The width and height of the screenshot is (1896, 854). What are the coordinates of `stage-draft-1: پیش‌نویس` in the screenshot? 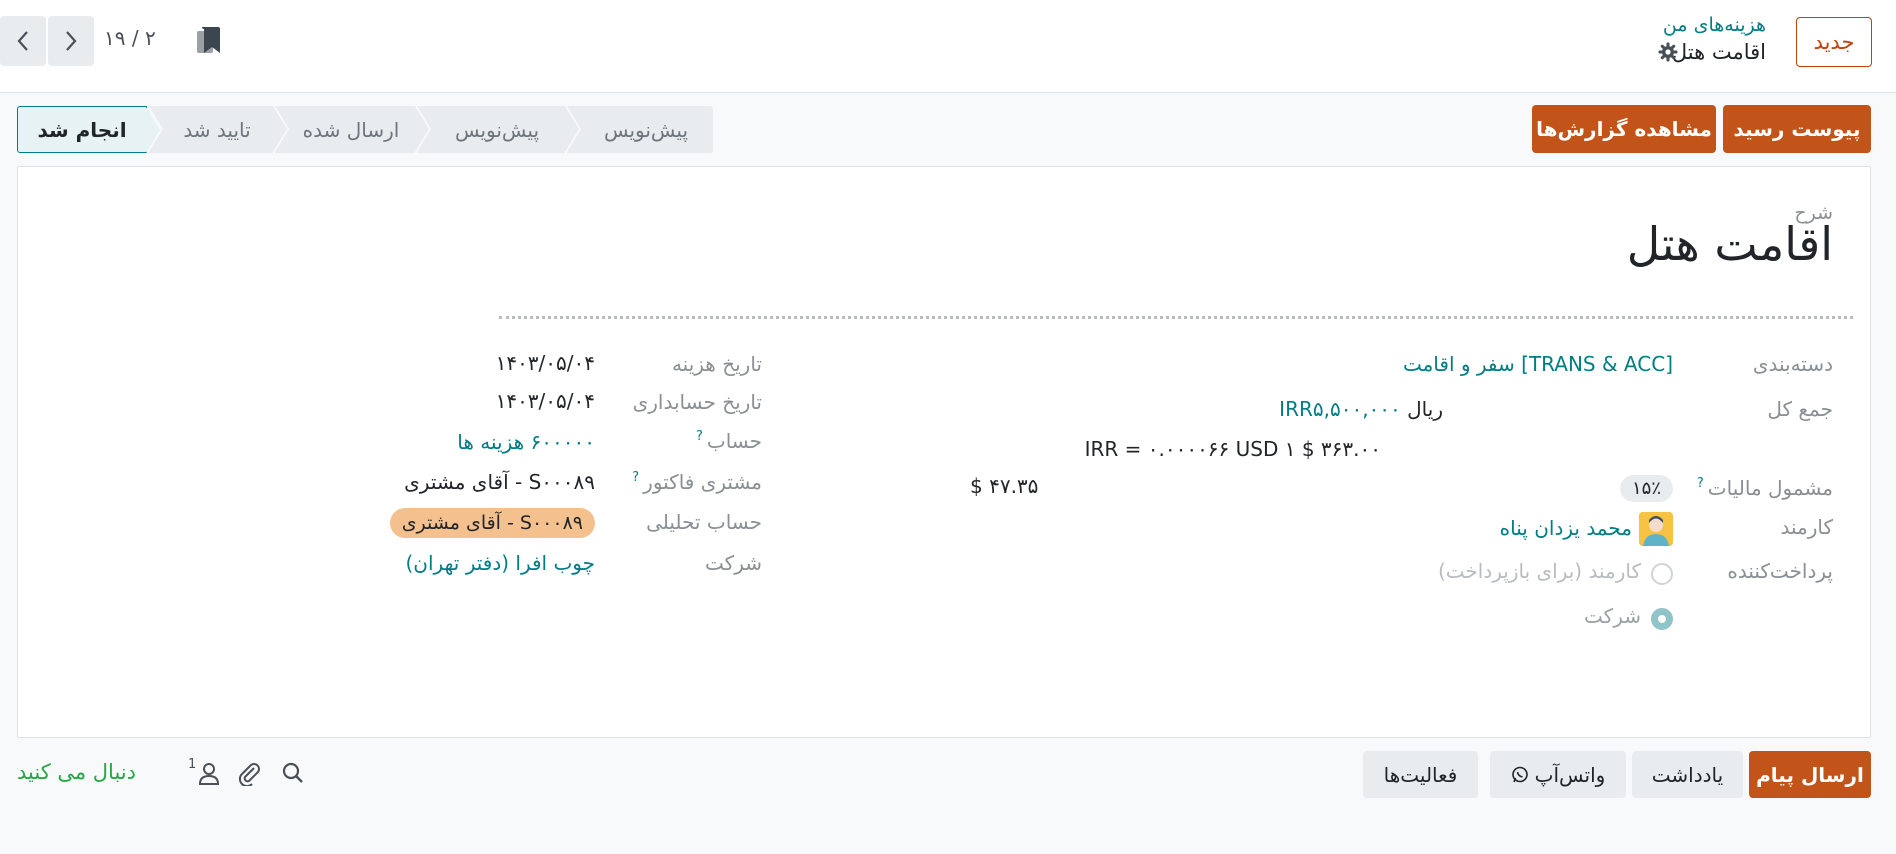 It's located at (640, 129).